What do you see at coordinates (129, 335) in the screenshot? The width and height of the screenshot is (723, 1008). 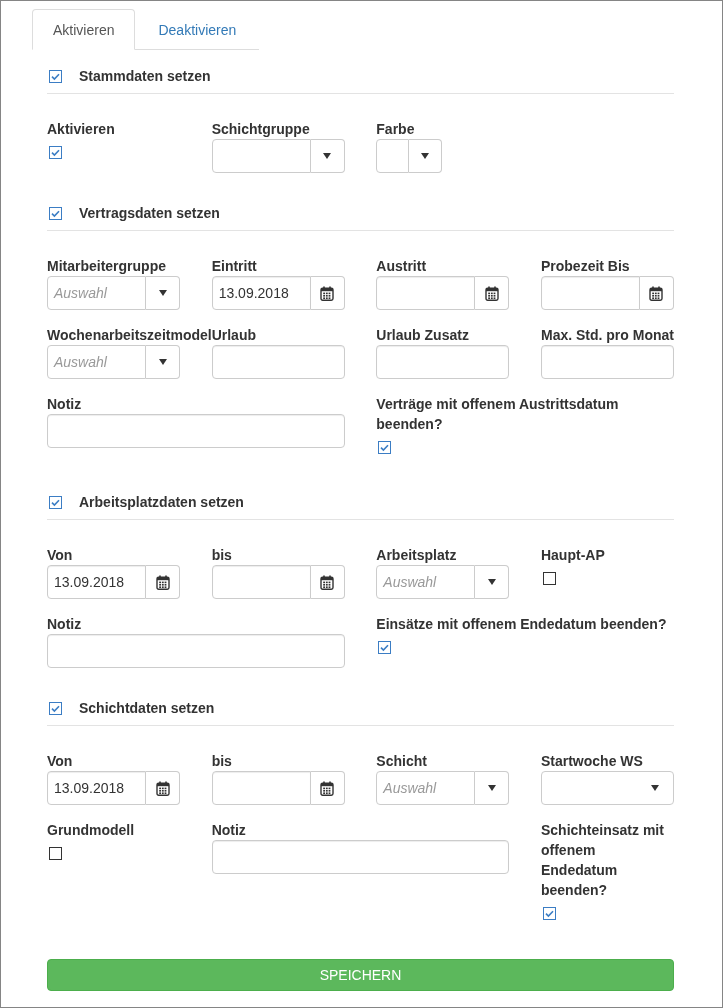 I see `field-label: Wochenarbeitszeitmodel` at bounding box center [129, 335].